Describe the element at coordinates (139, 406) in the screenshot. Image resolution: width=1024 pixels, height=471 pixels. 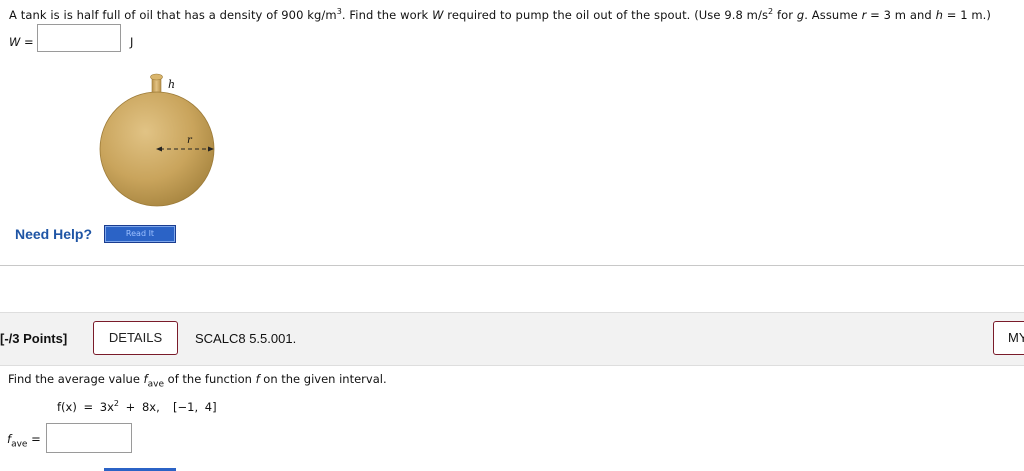
I see `function-rhs: + 8x,` at that location.